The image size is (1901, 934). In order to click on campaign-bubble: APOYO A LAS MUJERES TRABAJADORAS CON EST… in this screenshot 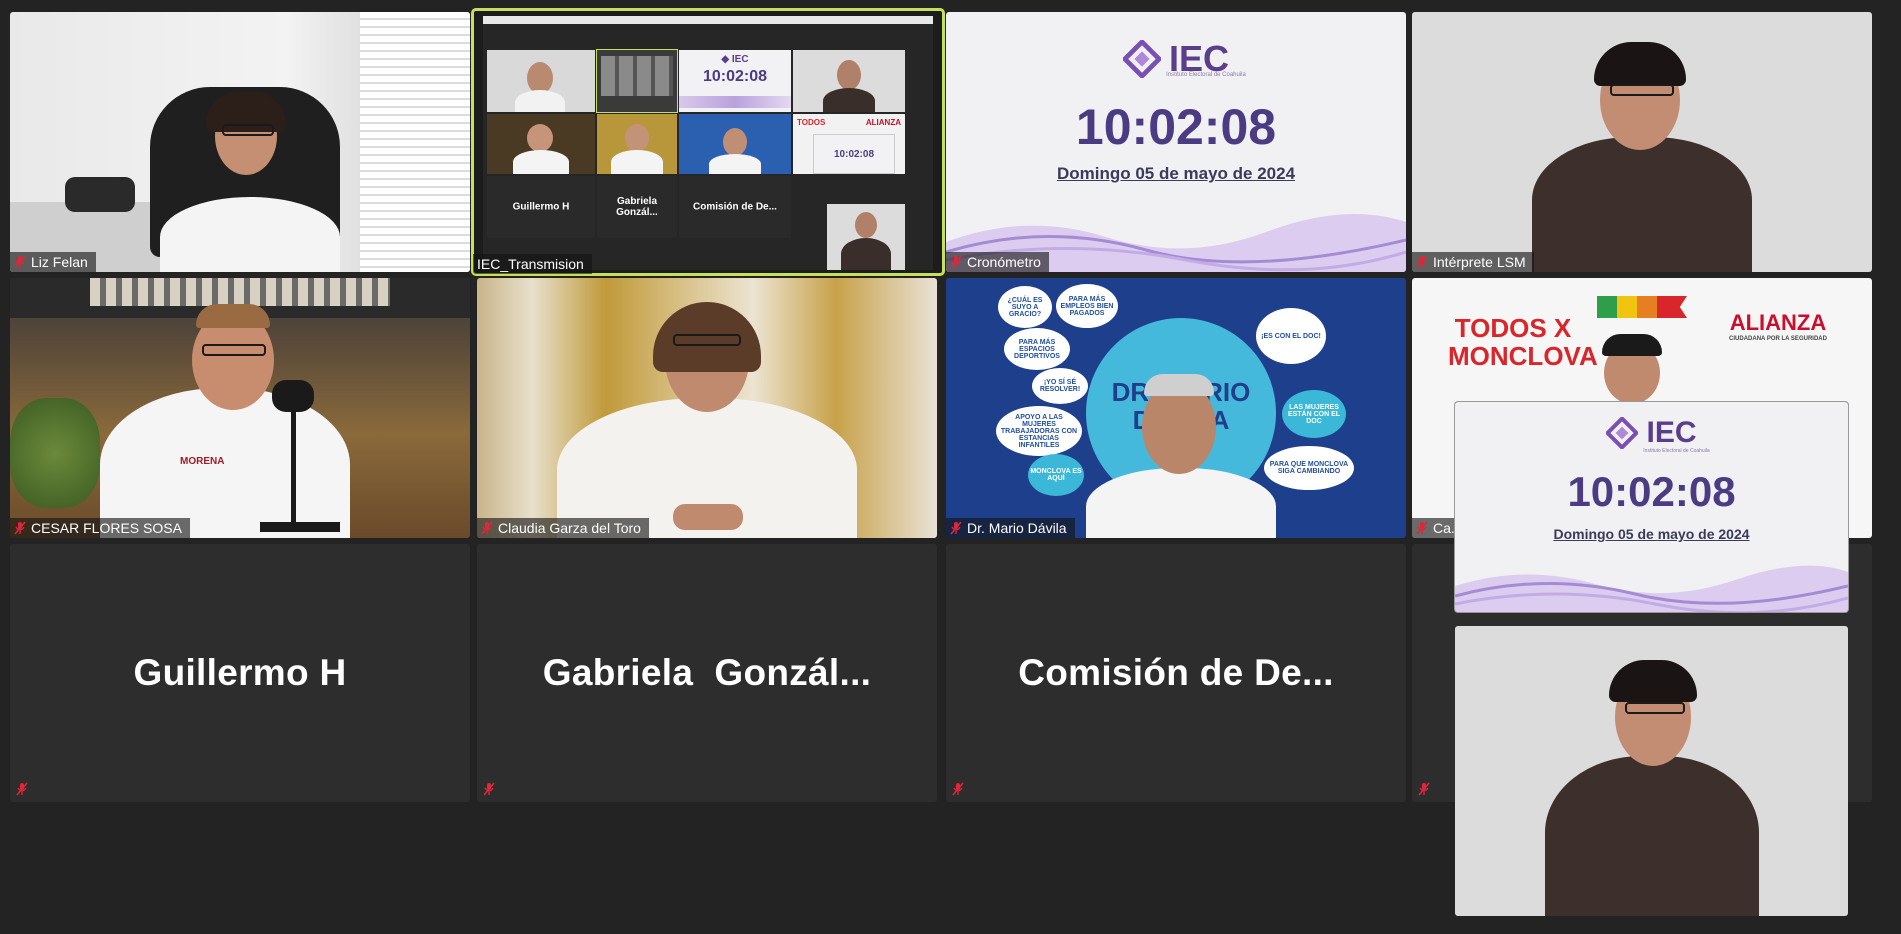, I will do `click(1039, 431)`.